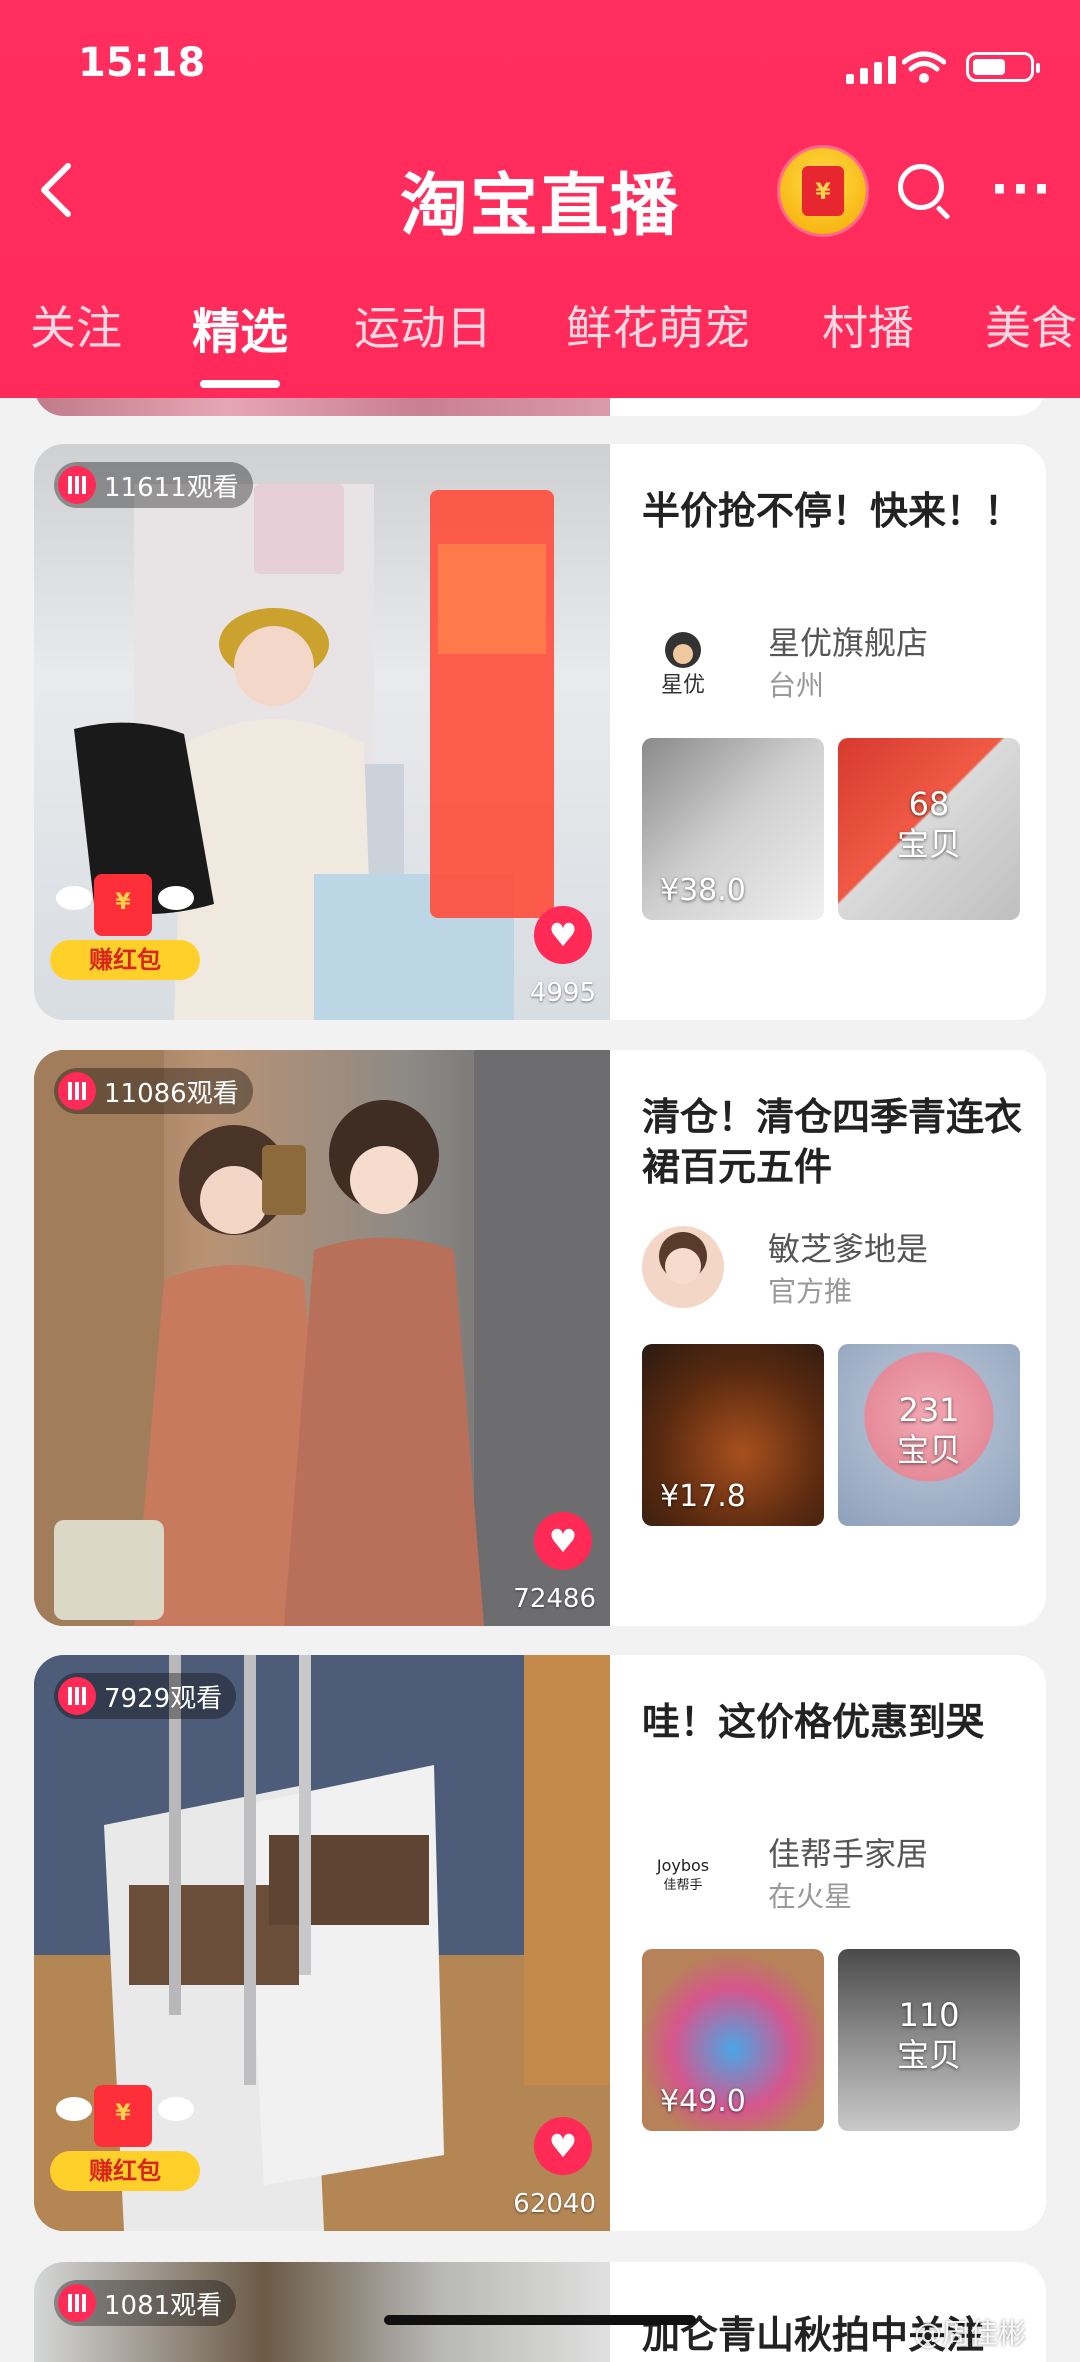 This screenshot has height=2362, width=1080. What do you see at coordinates (832, 511) in the screenshot?
I see `live-title: 半价抢不停！快来！！` at bounding box center [832, 511].